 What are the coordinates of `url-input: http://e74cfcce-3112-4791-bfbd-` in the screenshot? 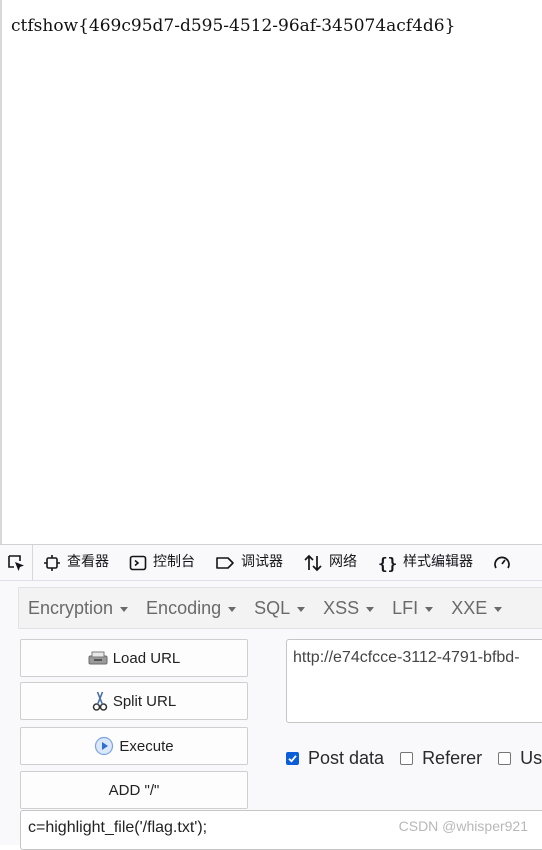 It's located at (414, 681).